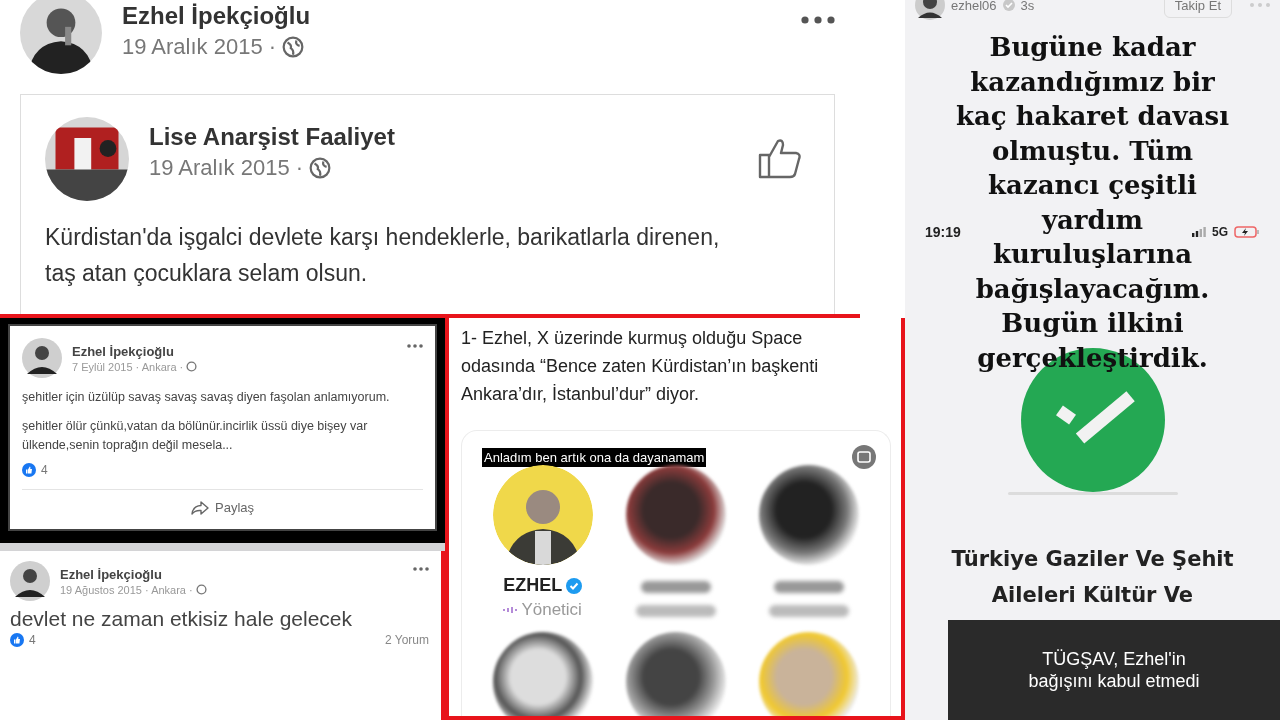  Describe the element at coordinates (533, 585) in the screenshot. I see `member-name: EZHEL` at that location.